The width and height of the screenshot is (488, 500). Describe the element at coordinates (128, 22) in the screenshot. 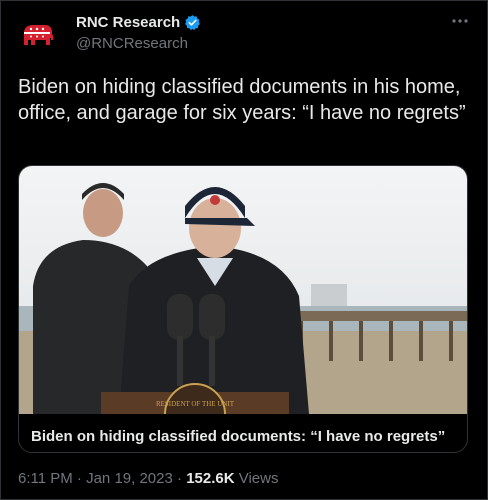

I see `account-name: RNC Research` at that location.